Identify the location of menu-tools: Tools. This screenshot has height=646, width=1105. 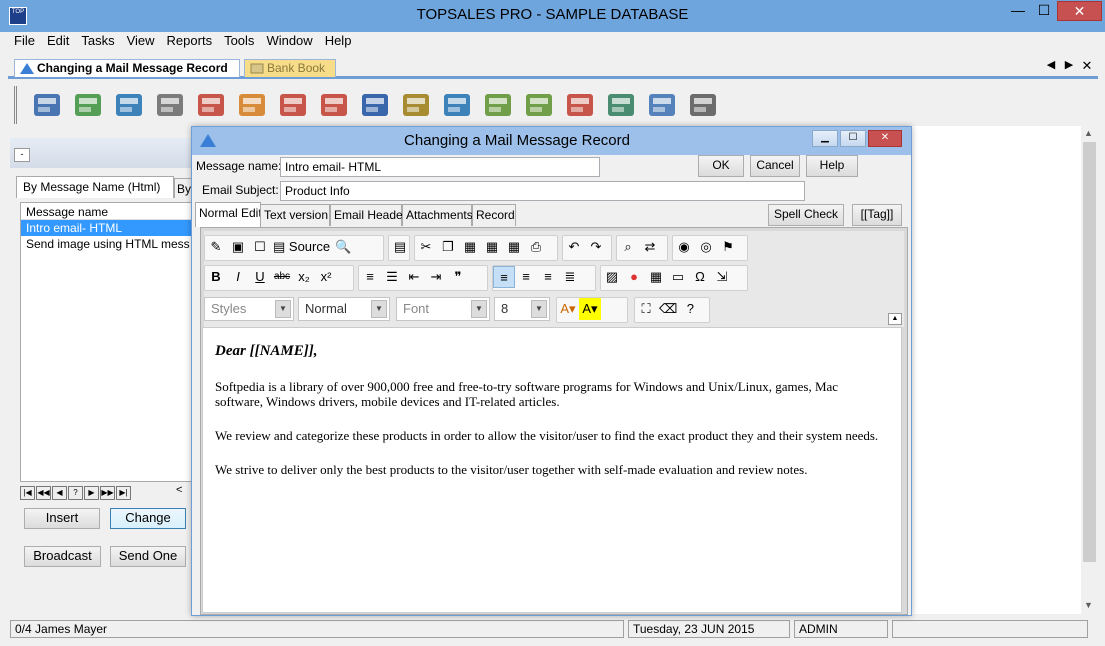
(239, 41).